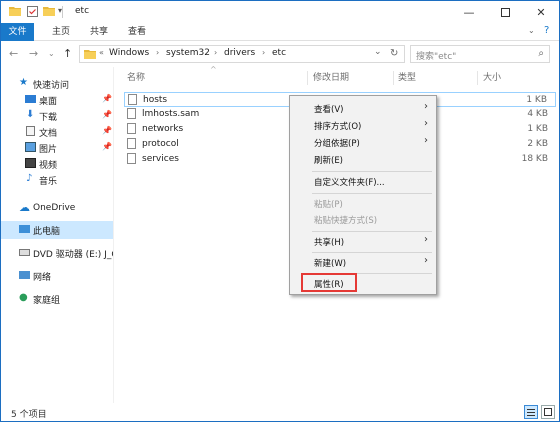  Describe the element at coordinates (42, 278) in the screenshot. I see `sidebar-item-label: 网络` at that location.